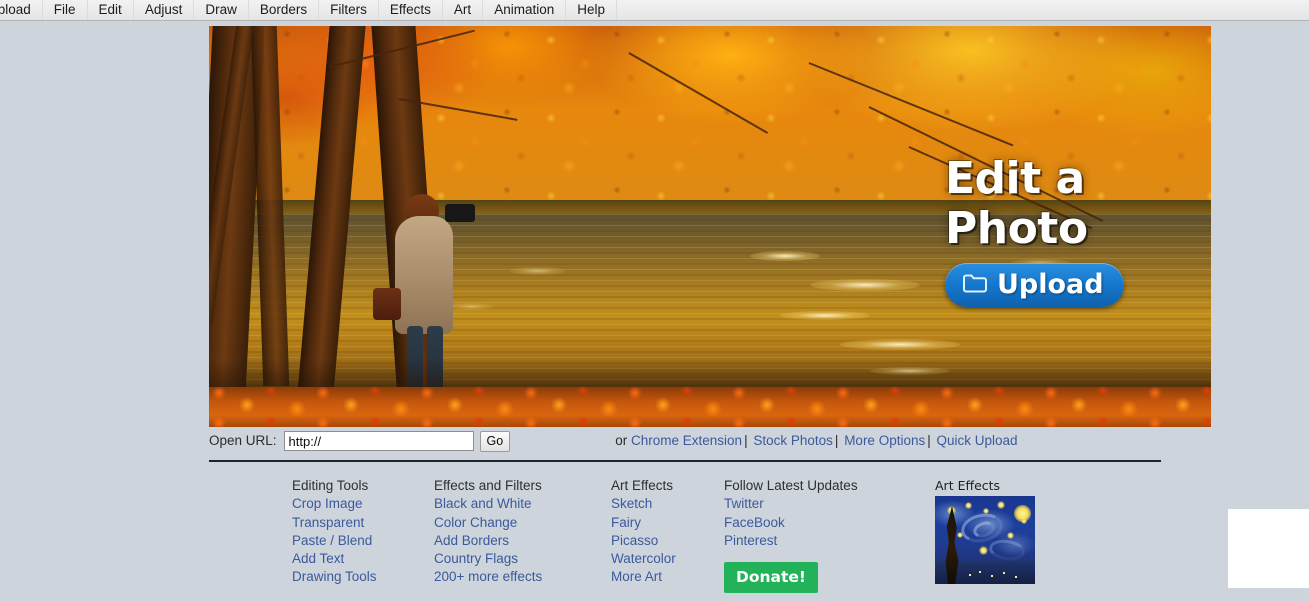  Describe the element at coordinates (771, 578) in the screenshot. I see `donate-button: Donate!` at that location.